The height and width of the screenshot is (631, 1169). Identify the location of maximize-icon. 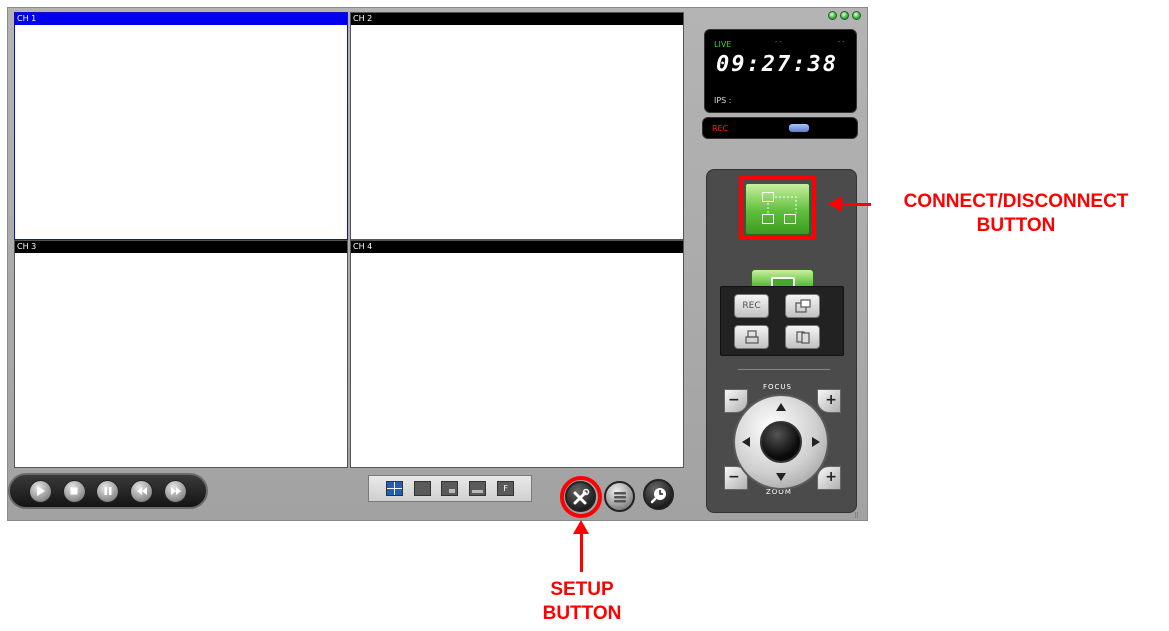
(844, 15).